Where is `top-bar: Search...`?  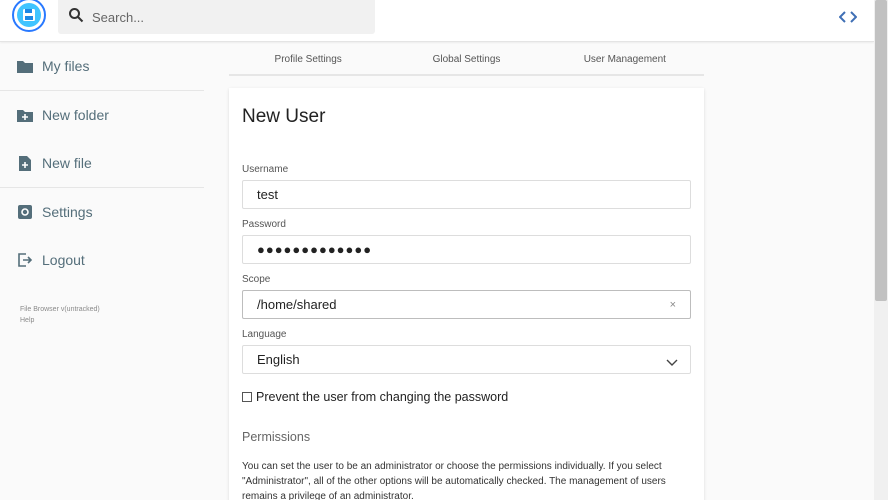 top-bar: Search... is located at coordinates (437, 21).